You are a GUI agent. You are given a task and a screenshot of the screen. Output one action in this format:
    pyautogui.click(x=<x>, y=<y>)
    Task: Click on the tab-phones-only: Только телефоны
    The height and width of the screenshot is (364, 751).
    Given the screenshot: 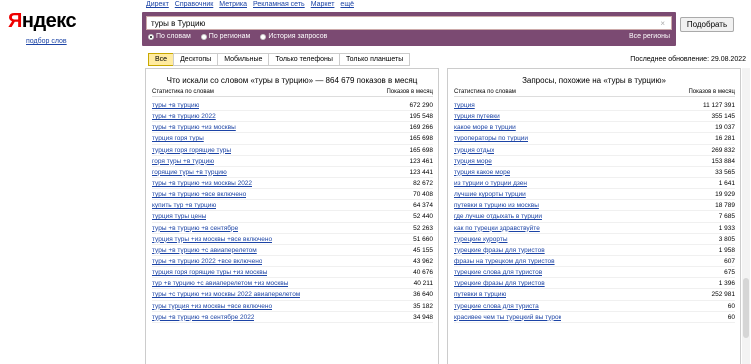 What is the action you would take?
    pyautogui.click(x=304, y=59)
    